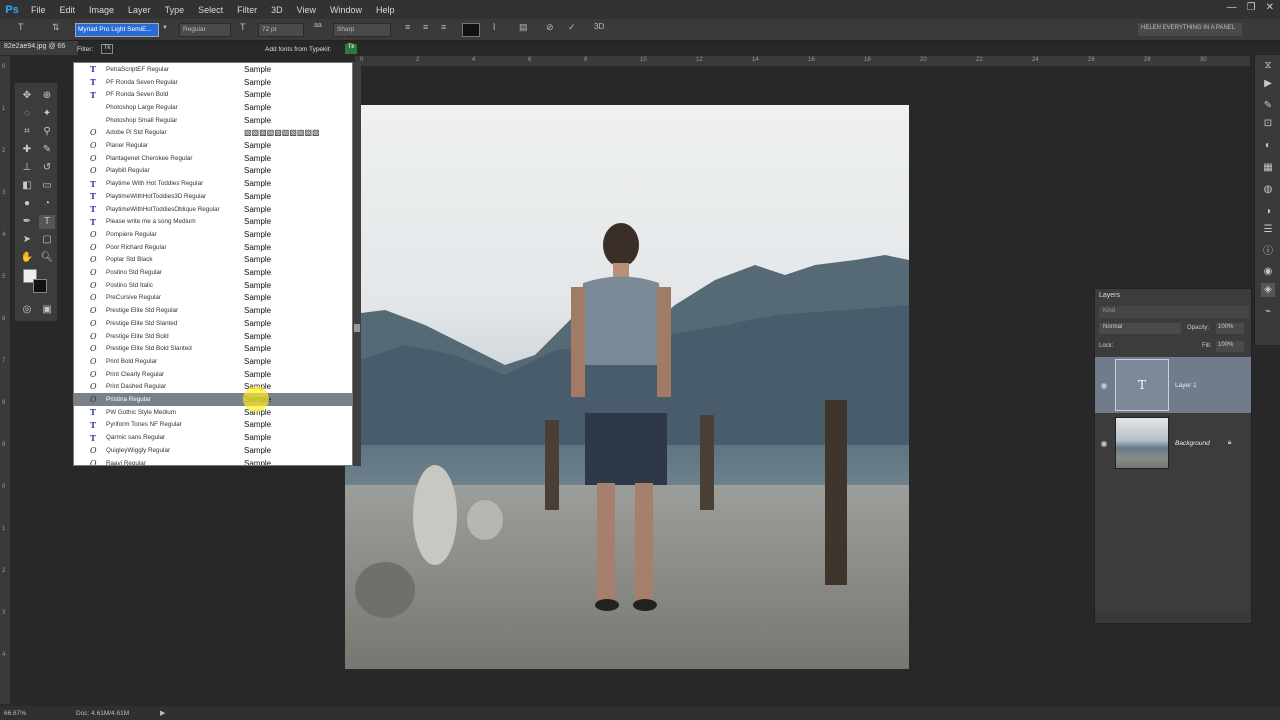  What do you see at coordinates (351, 49) in the screenshot?
I see `typekit-icon: Tk` at bounding box center [351, 49].